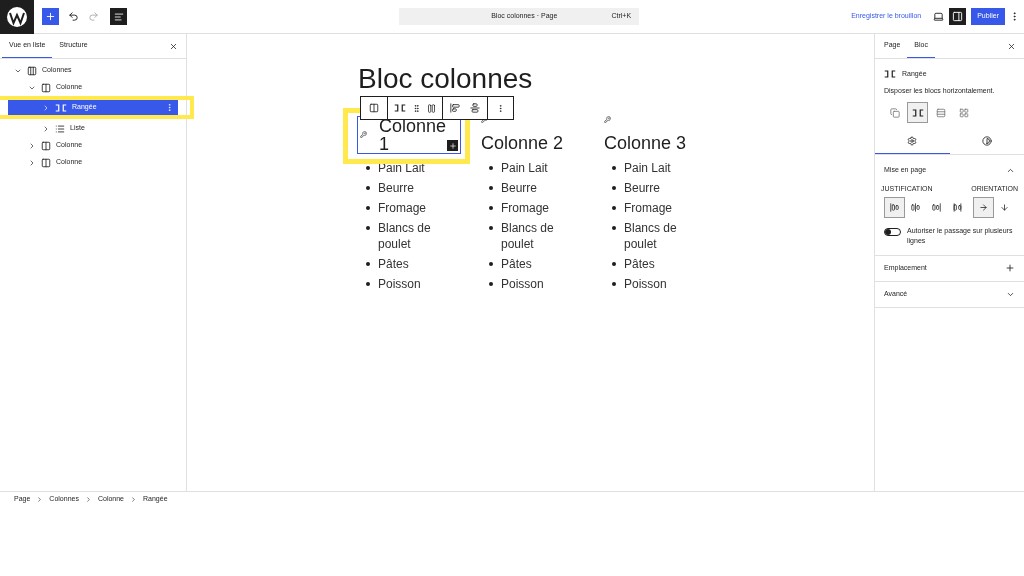 This screenshot has width=1024, height=576. Describe the element at coordinates (912, 141) in the screenshot. I see `gear-icon` at that location.